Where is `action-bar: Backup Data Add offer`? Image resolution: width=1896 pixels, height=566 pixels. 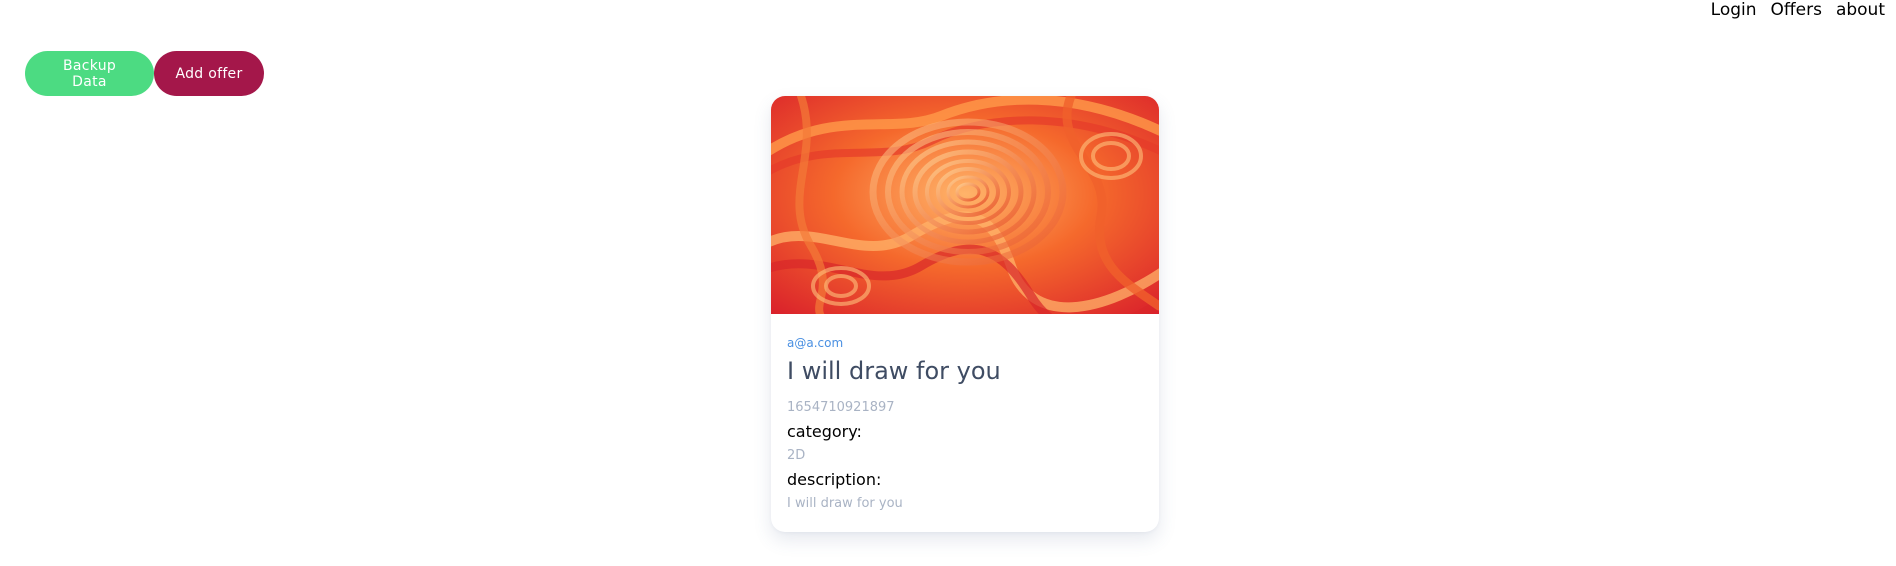
action-bar: Backup Data Add offer is located at coordinates (144, 73).